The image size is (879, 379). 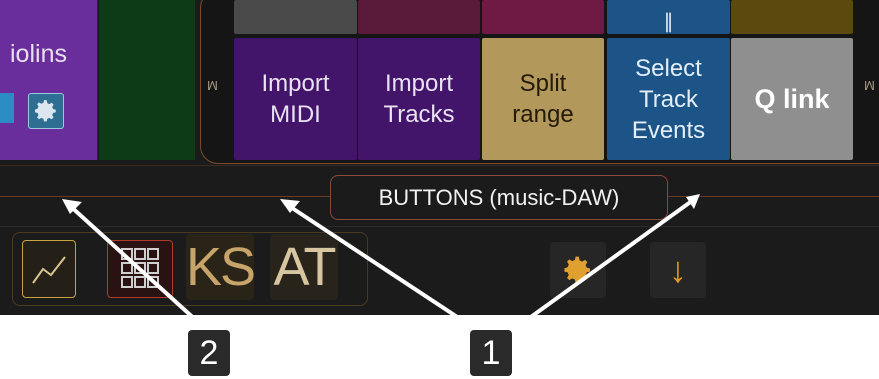 What do you see at coordinates (212, 85) in the screenshot?
I see `group-side-label-left: M` at bounding box center [212, 85].